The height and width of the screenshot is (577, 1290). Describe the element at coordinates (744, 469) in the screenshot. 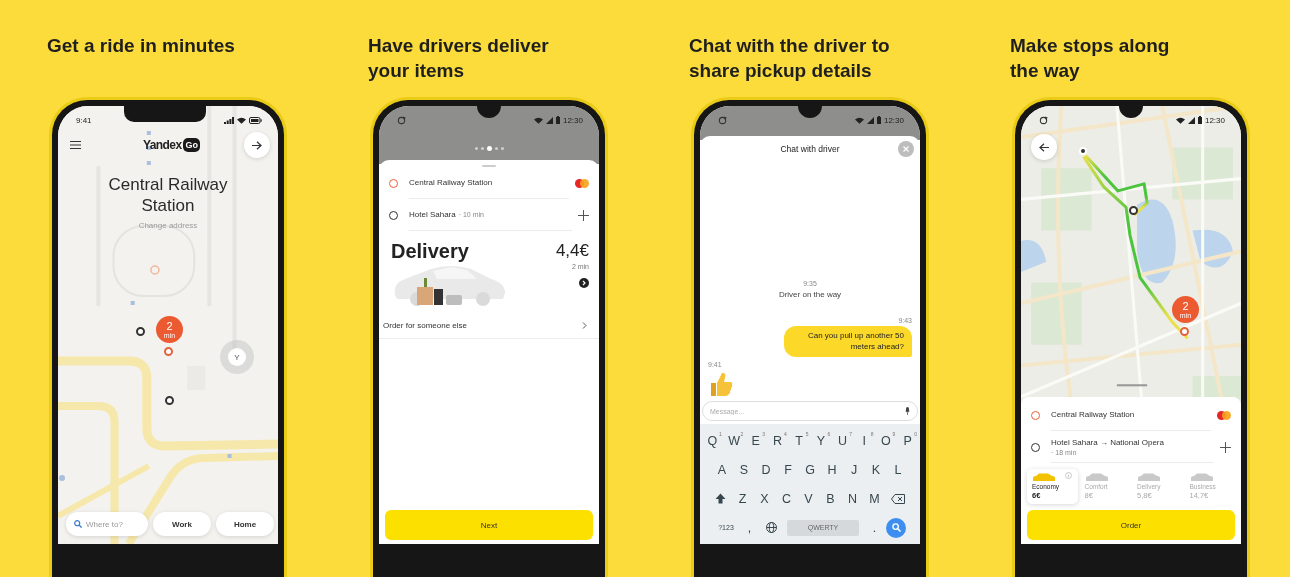

I see `keyboard-key: S` at that location.